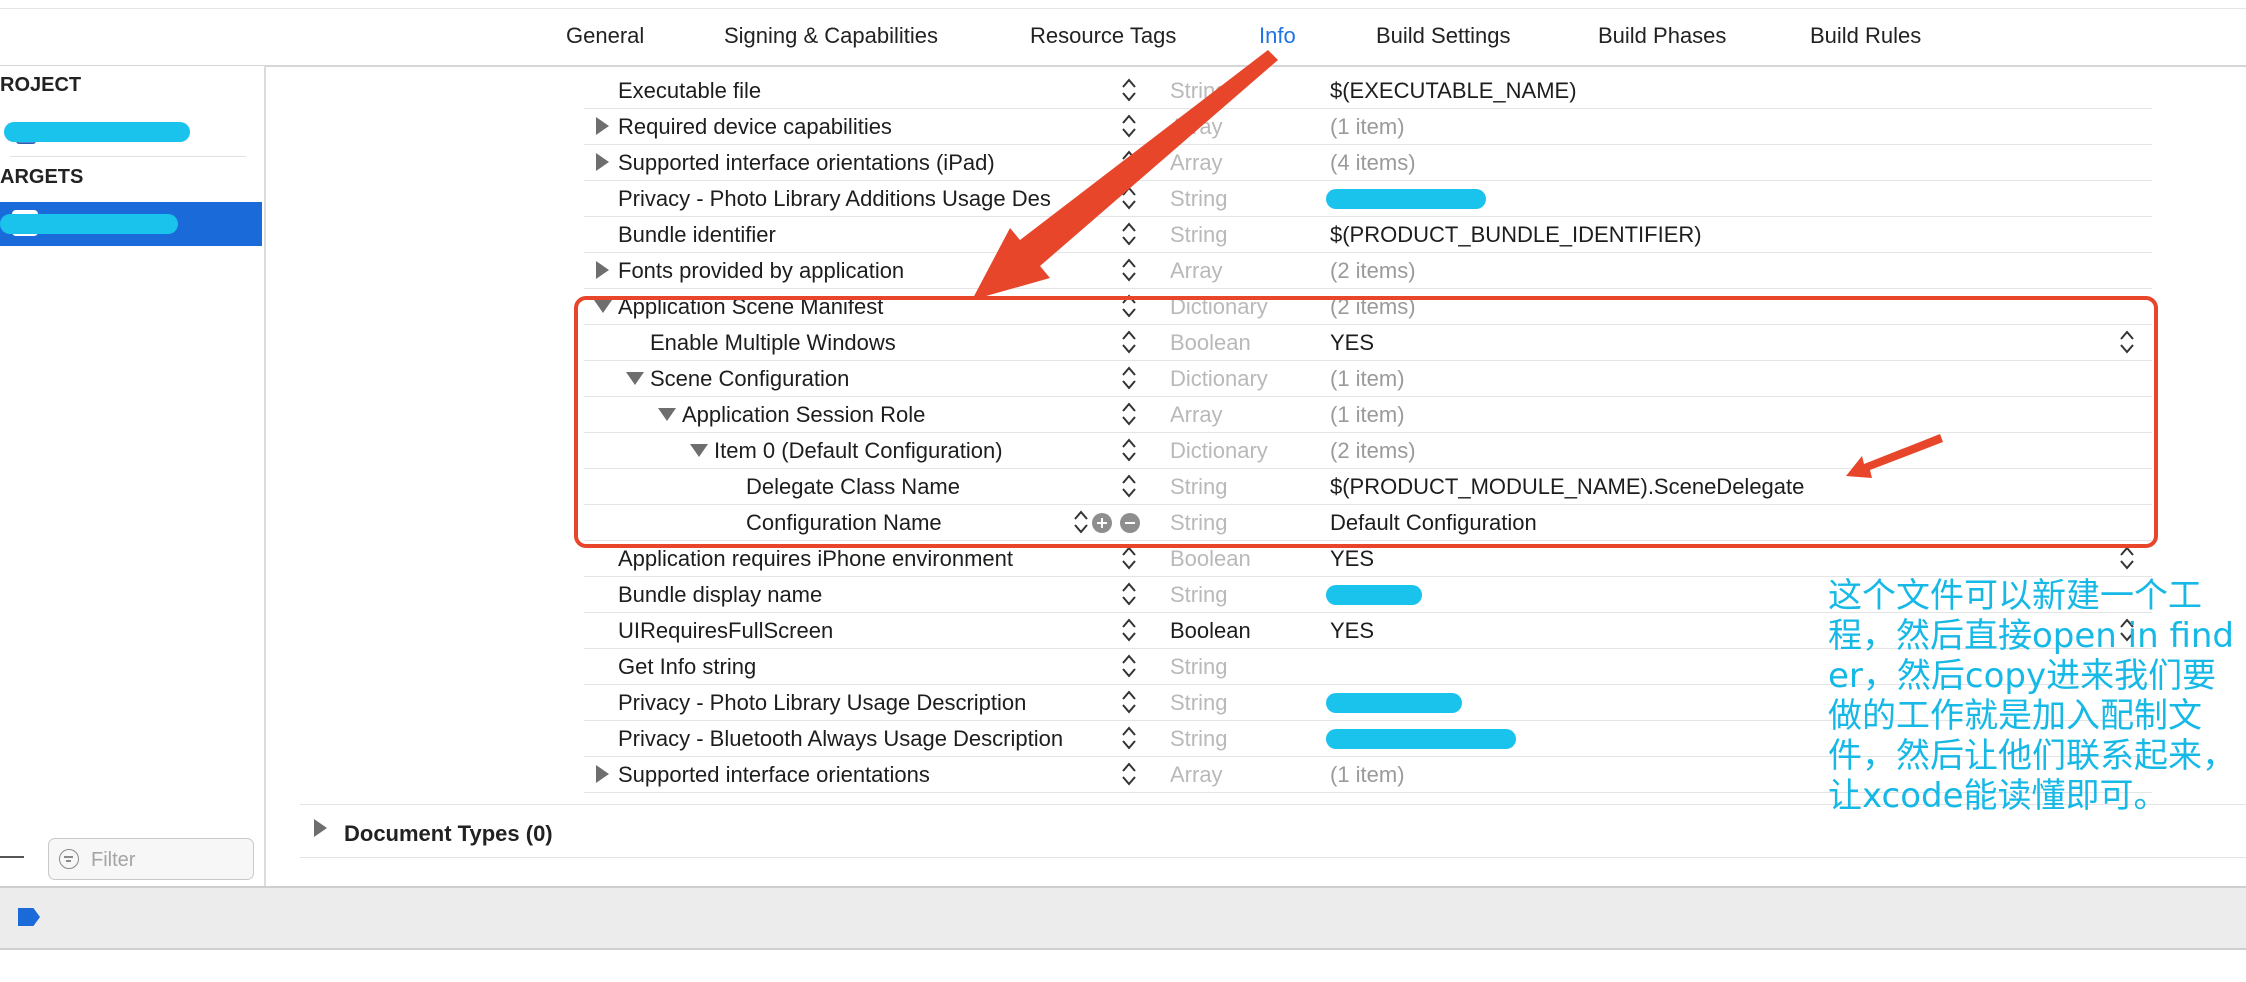 The width and height of the screenshot is (2246, 982). I want to click on plist-key: Item 0 (Default Configuration), so click(858, 451).